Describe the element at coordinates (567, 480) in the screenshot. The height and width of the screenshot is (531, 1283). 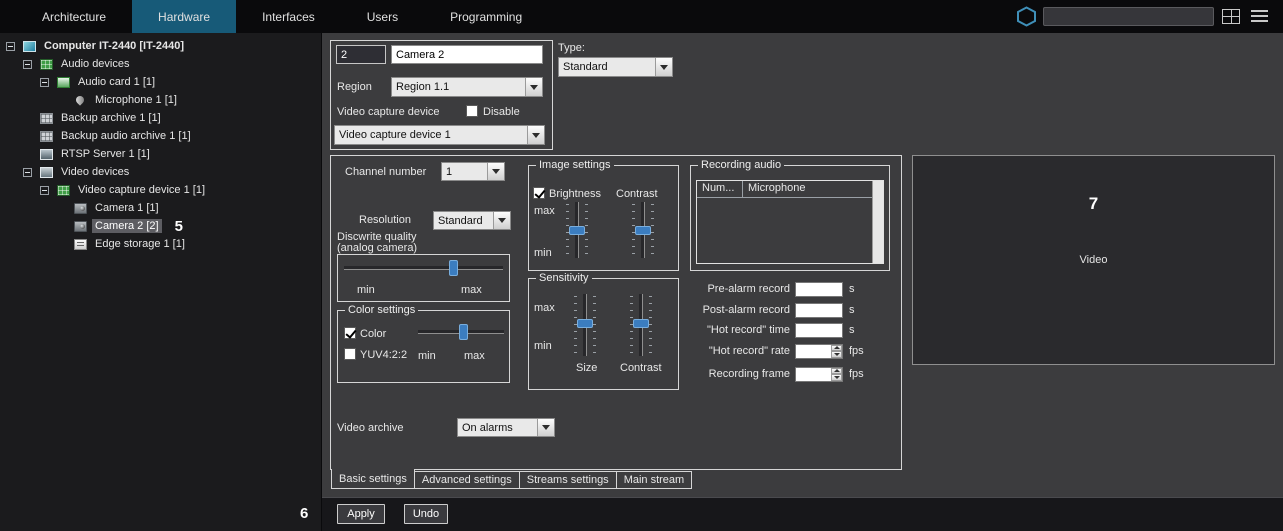
I see `tab-streams-settings: Streams settings` at that location.